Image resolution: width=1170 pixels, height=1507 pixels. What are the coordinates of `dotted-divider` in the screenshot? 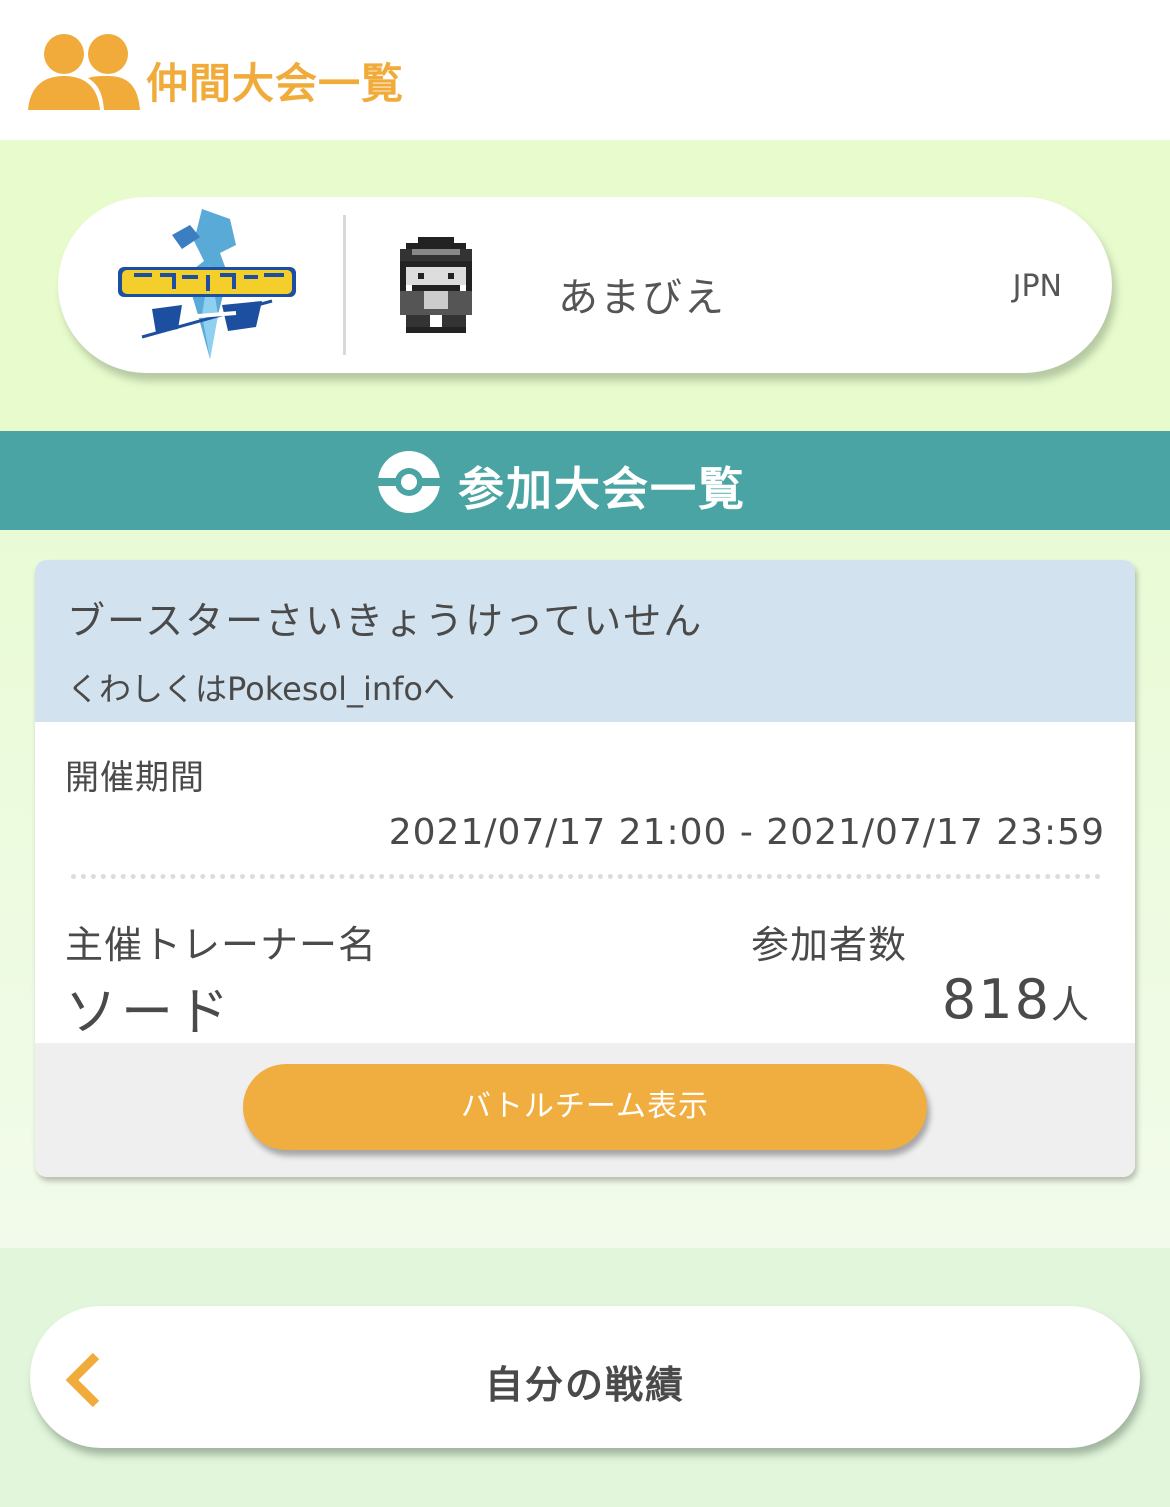 It's located at (586, 876).